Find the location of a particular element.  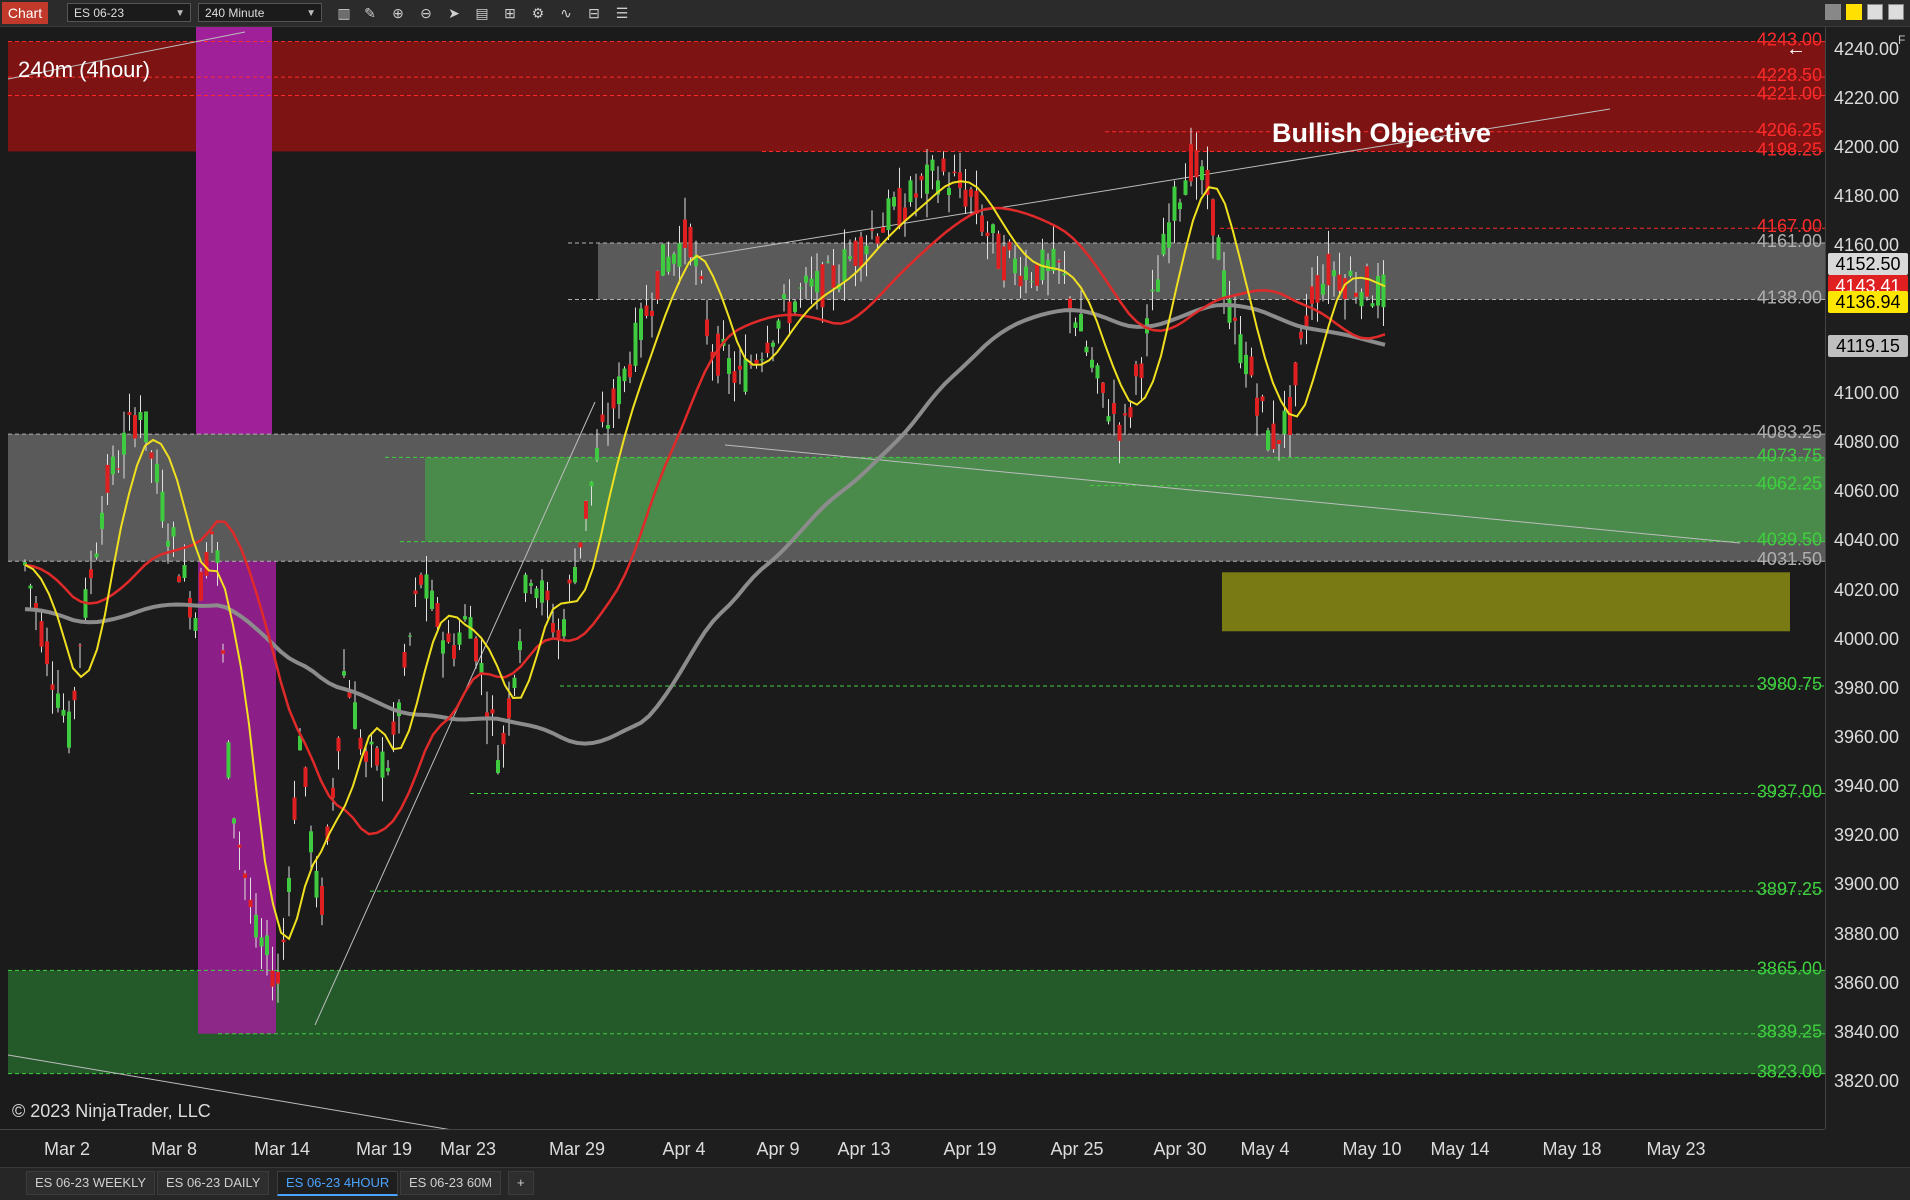

properties-icon: ▤ is located at coordinates (482, 13).